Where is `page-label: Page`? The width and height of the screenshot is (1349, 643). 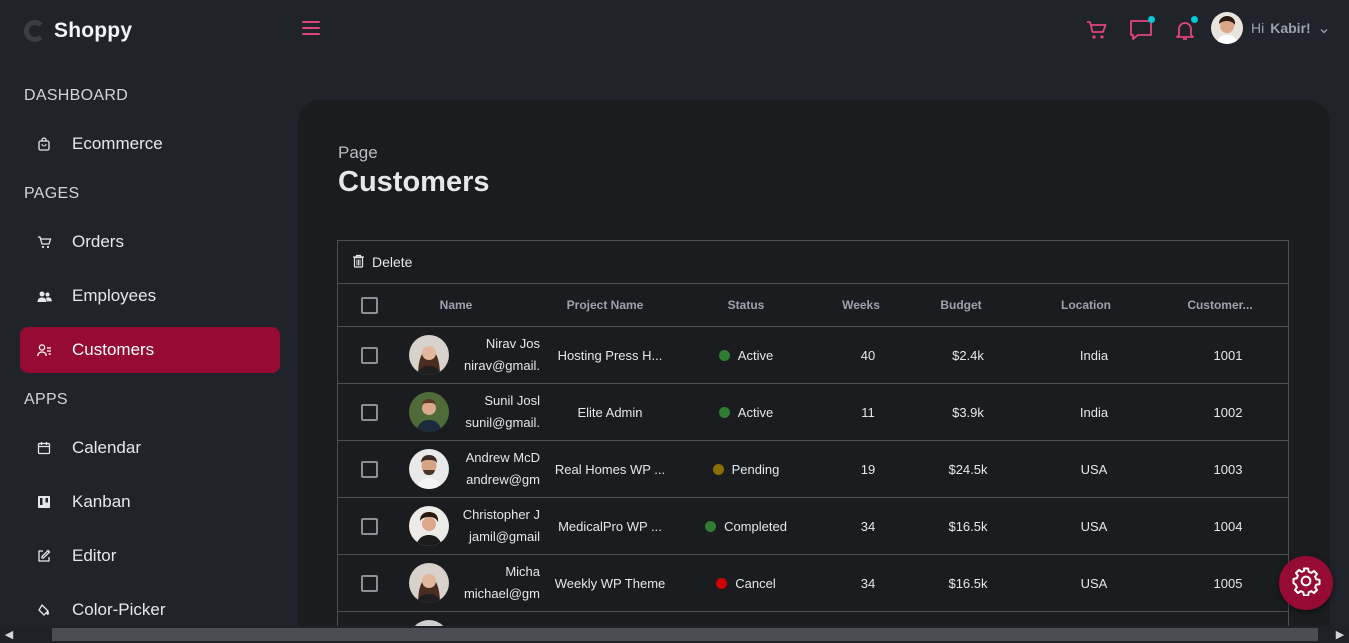
page-label: Page is located at coordinates (358, 152).